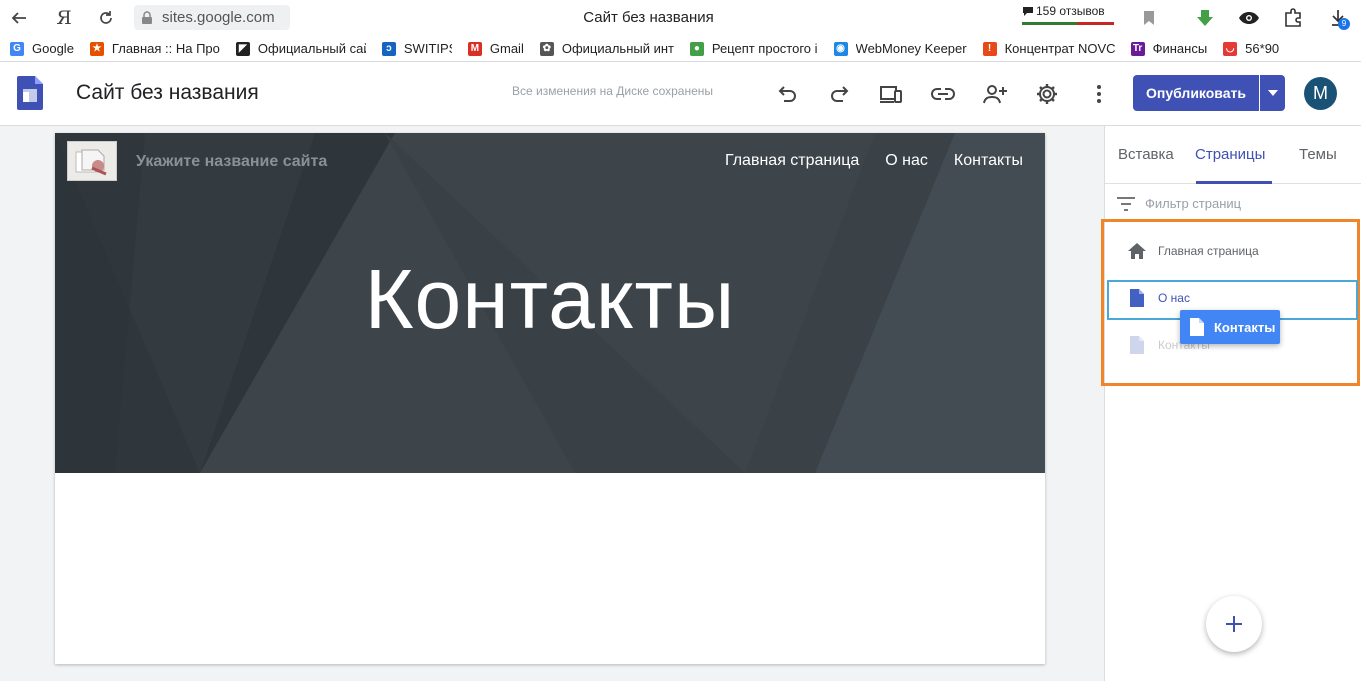 This screenshot has width=1361, height=681. Describe the element at coordinates (1249, 18) in the screenshot. I see `eye-icon` at that location.